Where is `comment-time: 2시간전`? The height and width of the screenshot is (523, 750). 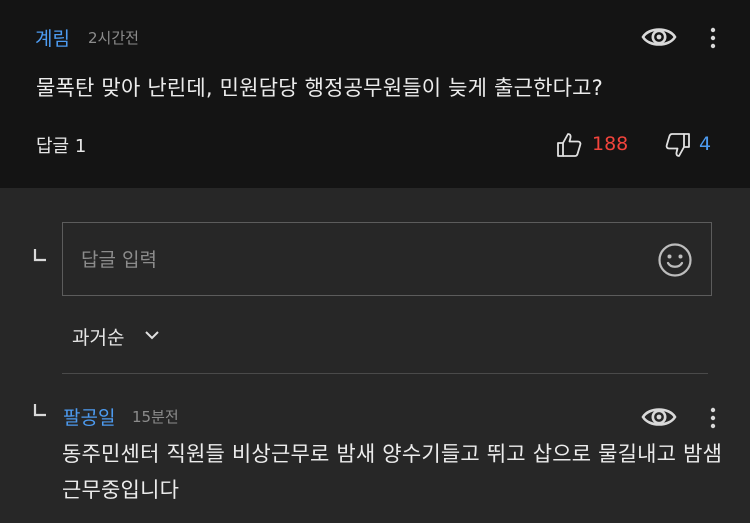
comment-time: 2시간전 is located at coordinates (113, 38).